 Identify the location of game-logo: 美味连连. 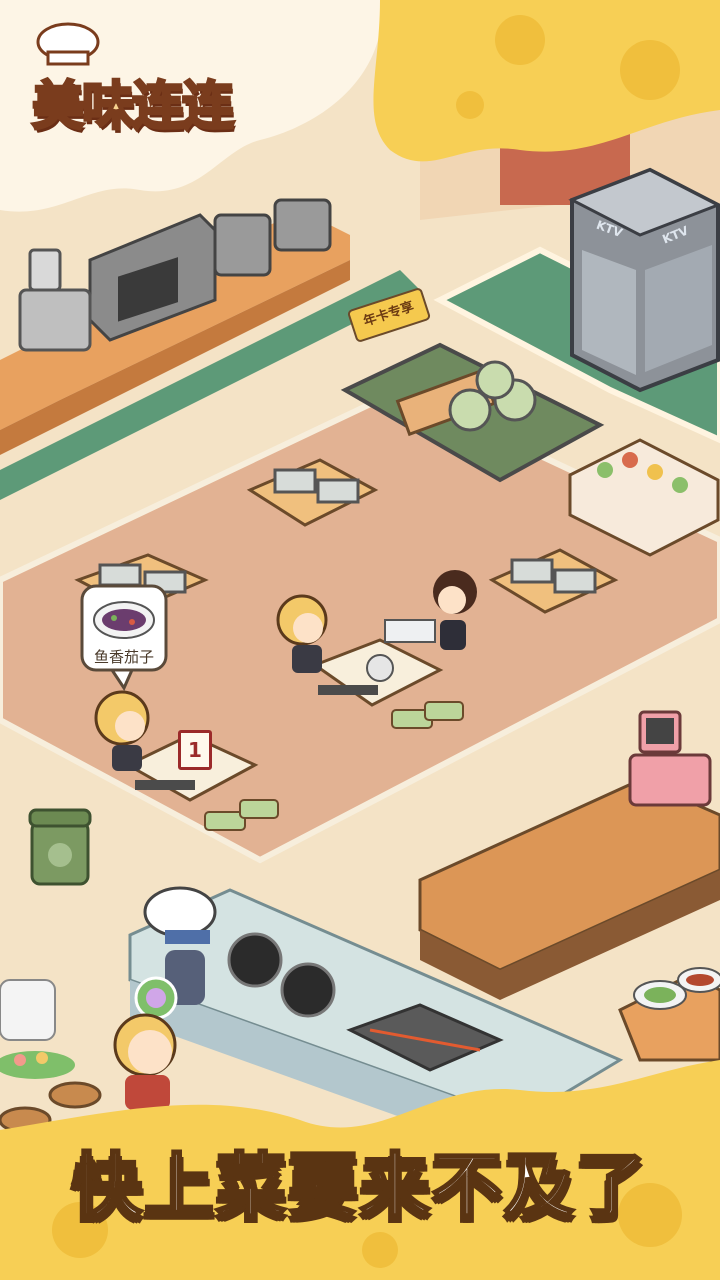
(132, 107).